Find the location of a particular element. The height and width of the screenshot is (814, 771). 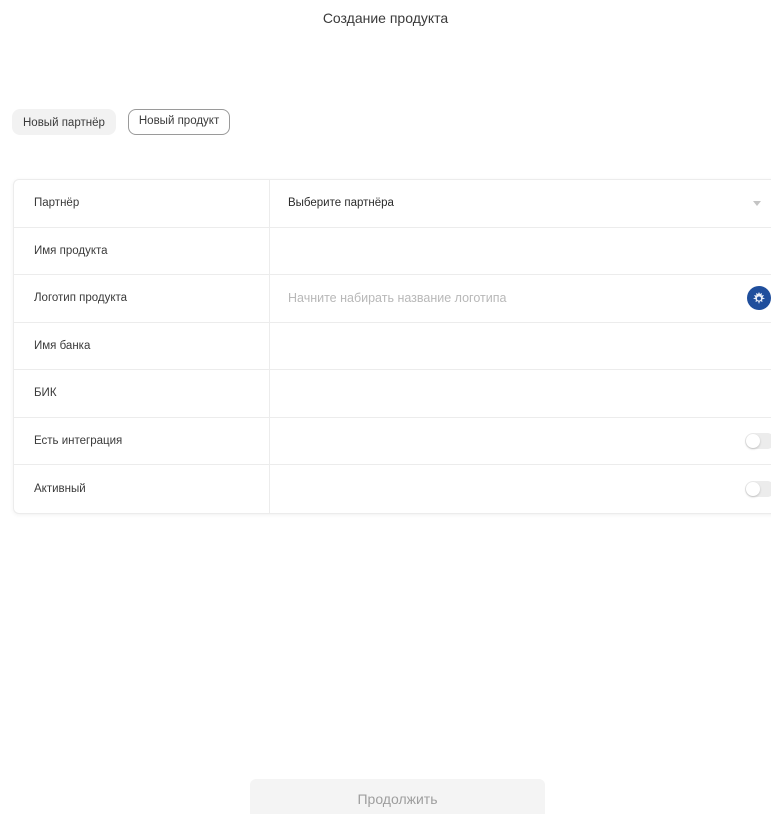

product-name-cell is located at coordinates (520, 251).